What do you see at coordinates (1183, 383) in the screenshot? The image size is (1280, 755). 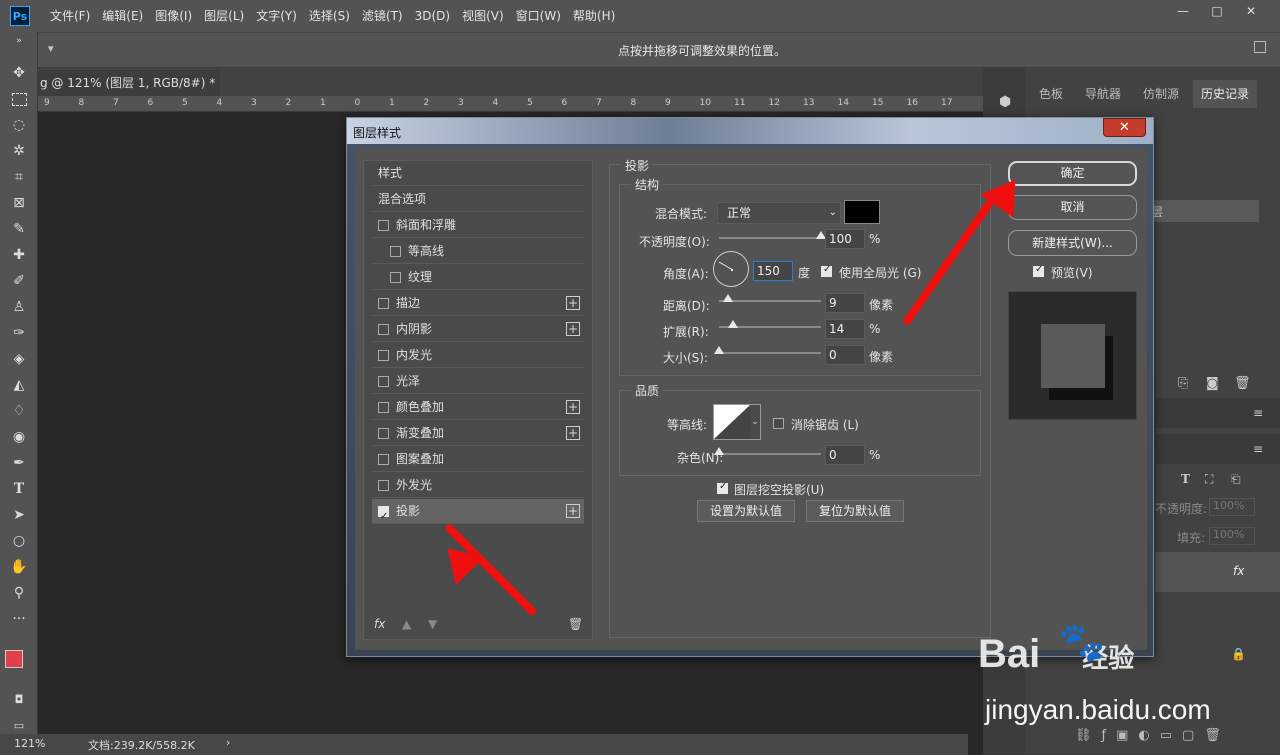 I see `new-snapshot-icon: ⎘` at bounding box center [1183, 383].